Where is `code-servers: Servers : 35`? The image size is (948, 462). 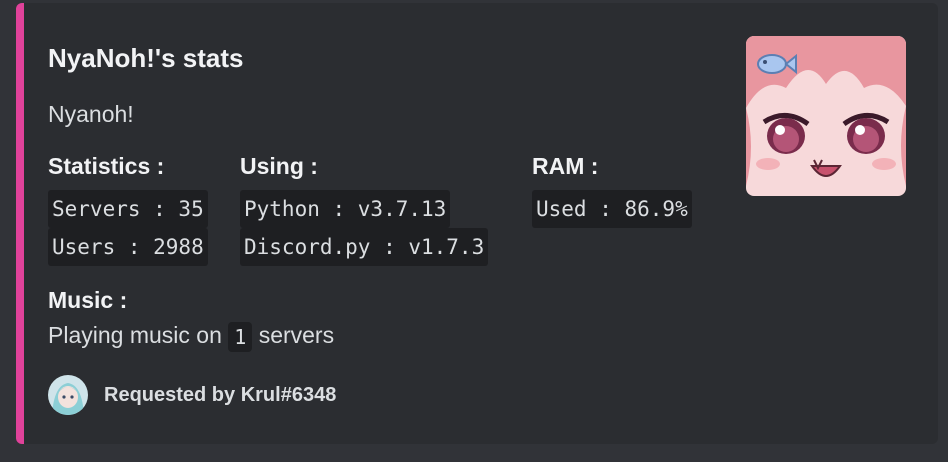
code-servers: Servers : 35 is located at coordinates (128, 209).